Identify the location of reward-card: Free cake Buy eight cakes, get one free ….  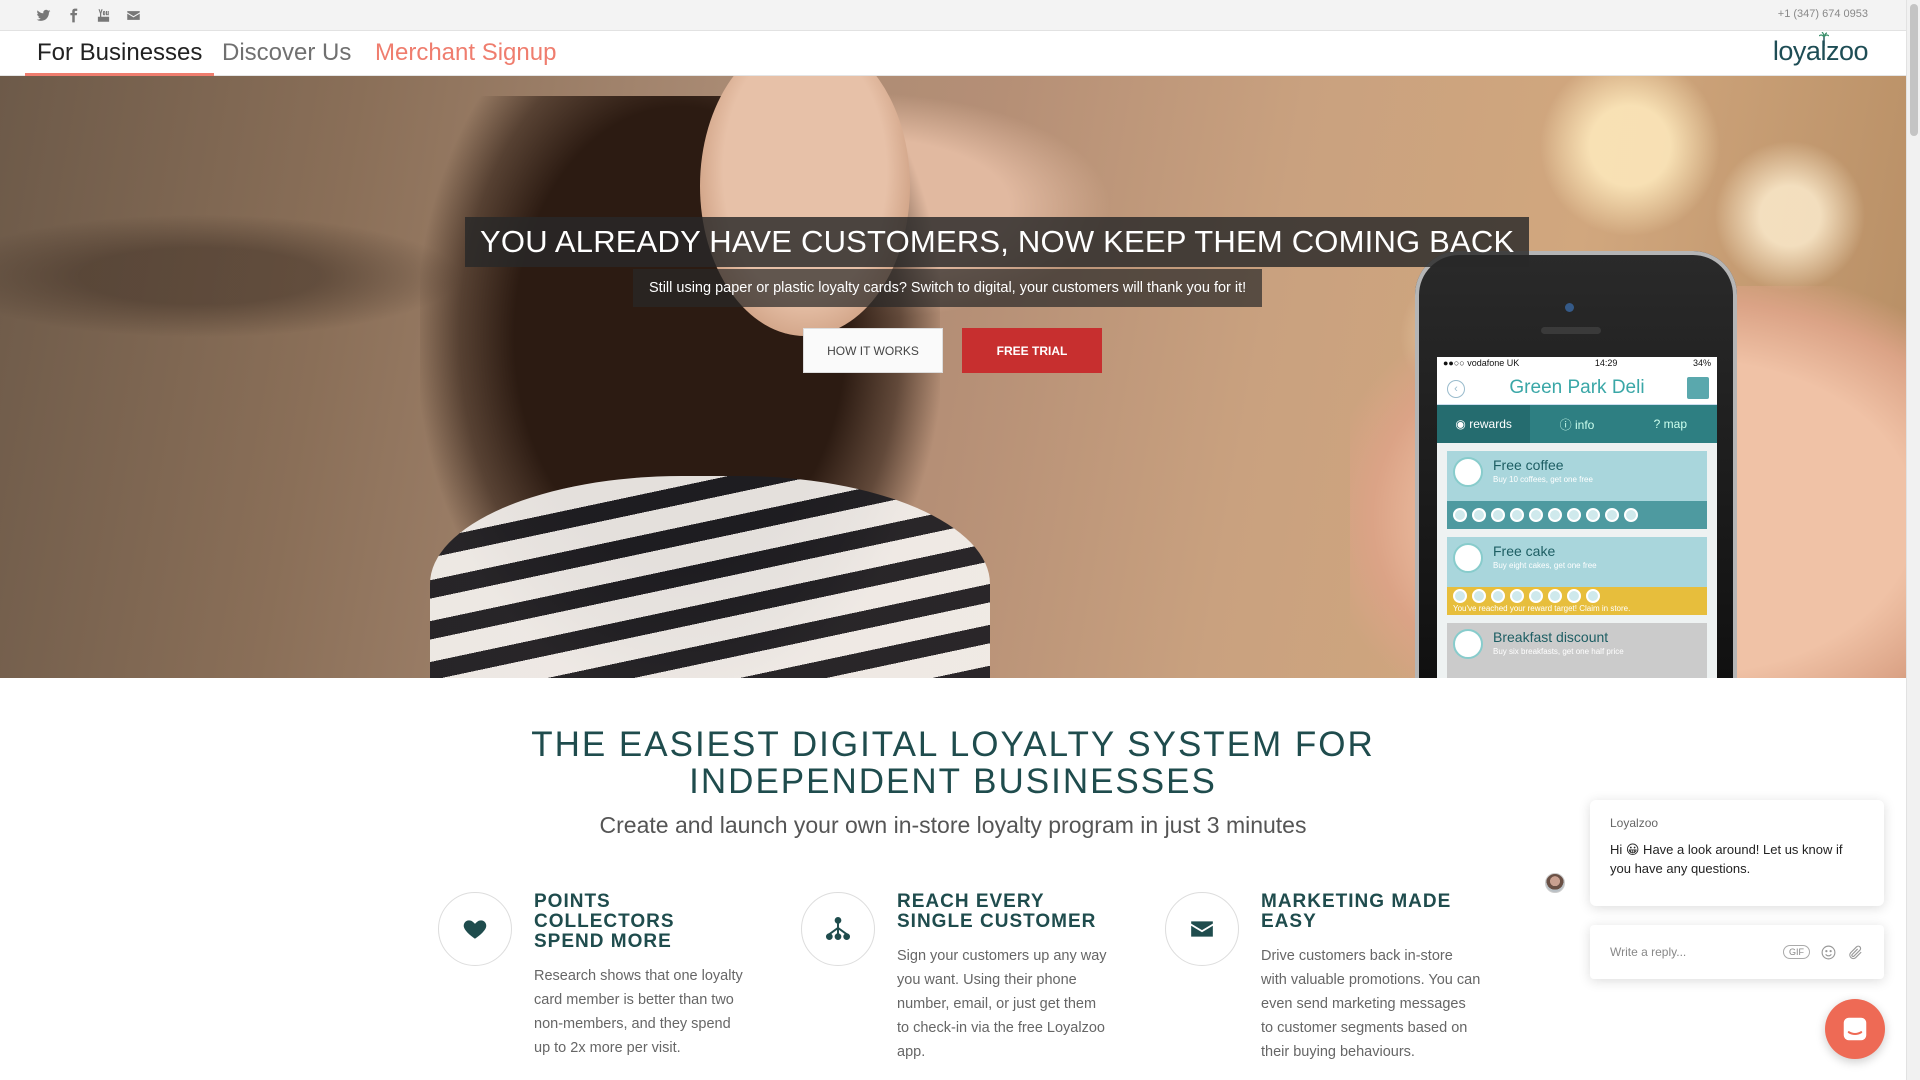
(1577, 576).